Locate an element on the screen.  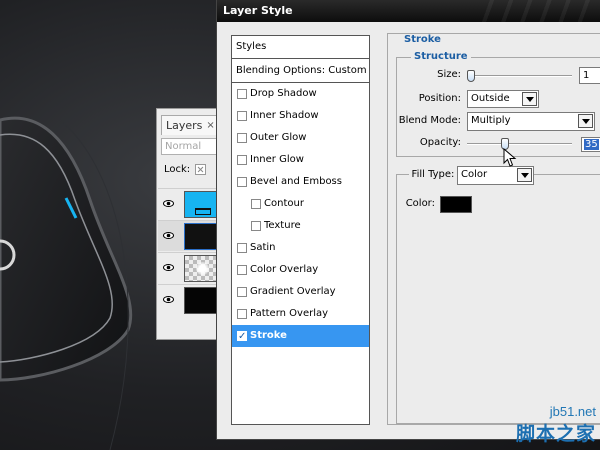
position-select: Outside is located at coordinates (503, 99).